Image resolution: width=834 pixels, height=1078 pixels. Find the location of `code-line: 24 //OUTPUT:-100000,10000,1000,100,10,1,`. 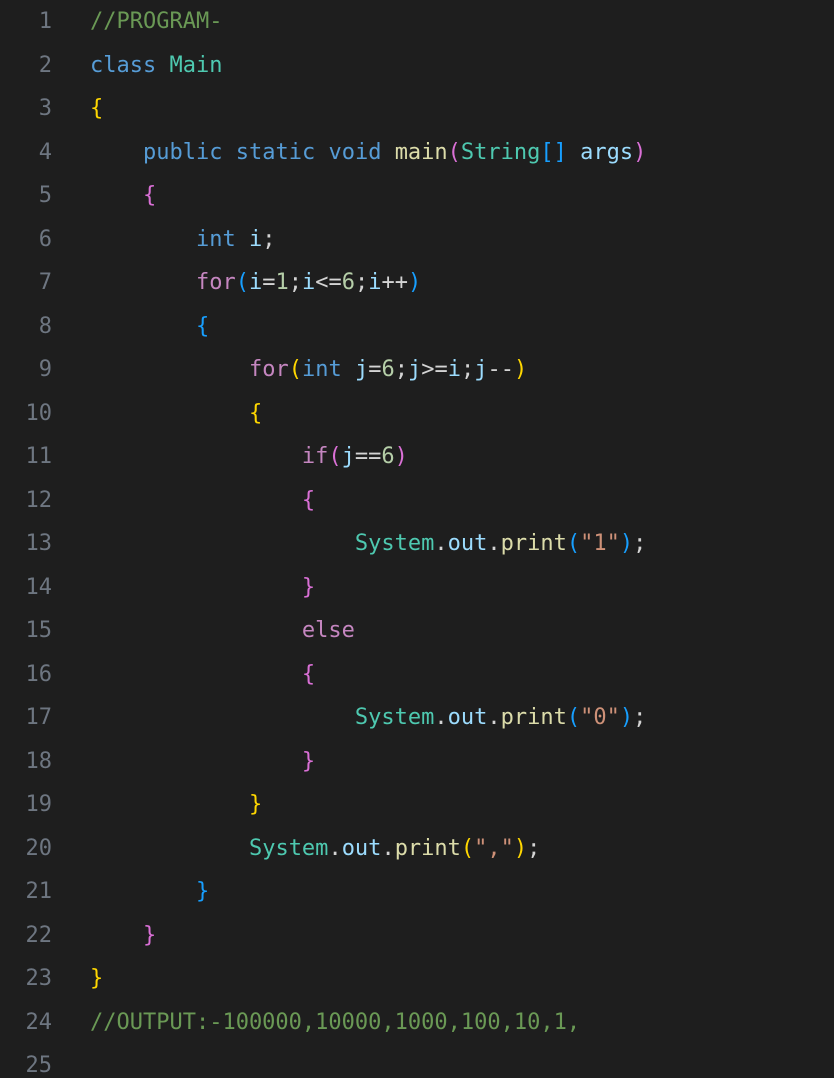

code-line: 24 //OUTPUT:-100000,10000,1000,100,10,1, is located at coordinates (417, 1023).